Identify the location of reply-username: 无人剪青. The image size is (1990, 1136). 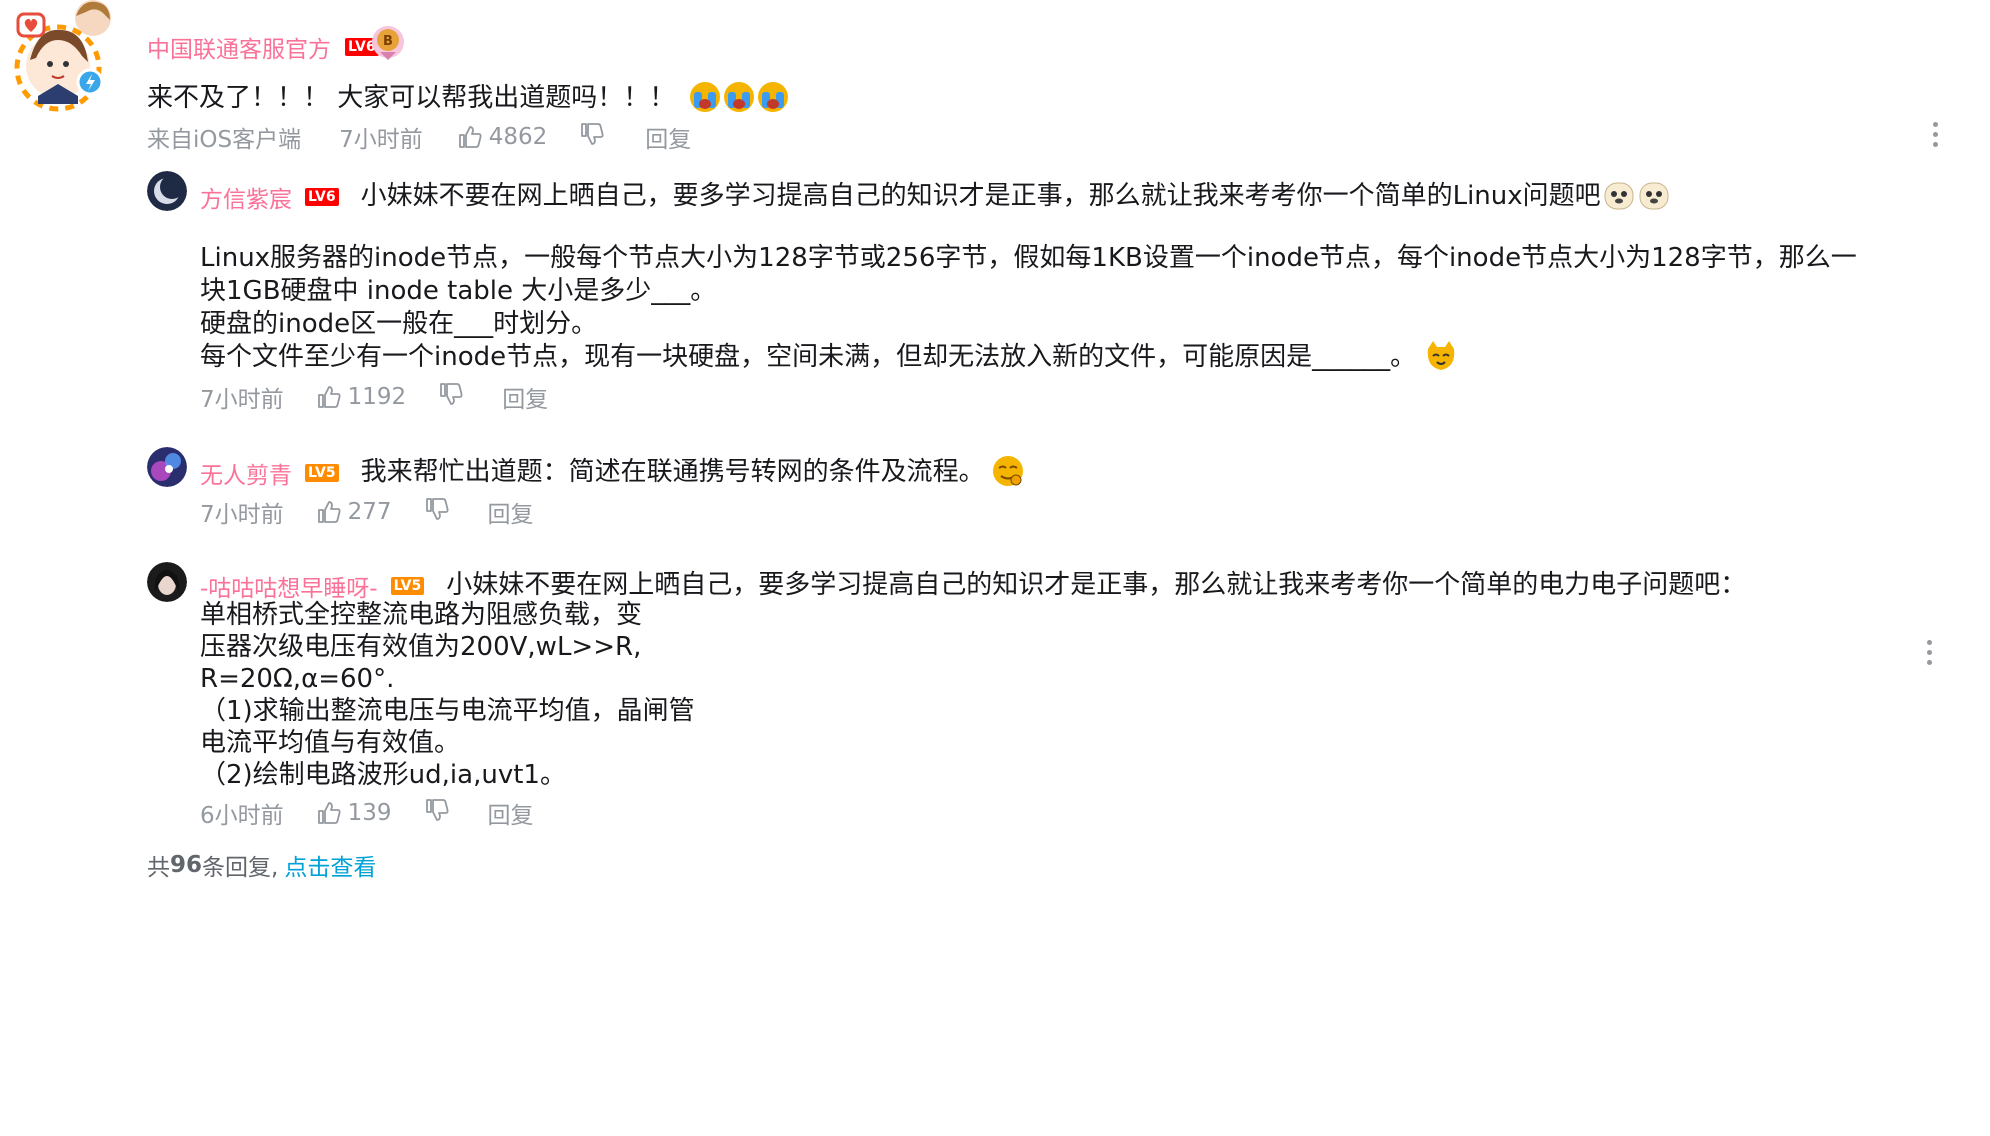
(246, 473).